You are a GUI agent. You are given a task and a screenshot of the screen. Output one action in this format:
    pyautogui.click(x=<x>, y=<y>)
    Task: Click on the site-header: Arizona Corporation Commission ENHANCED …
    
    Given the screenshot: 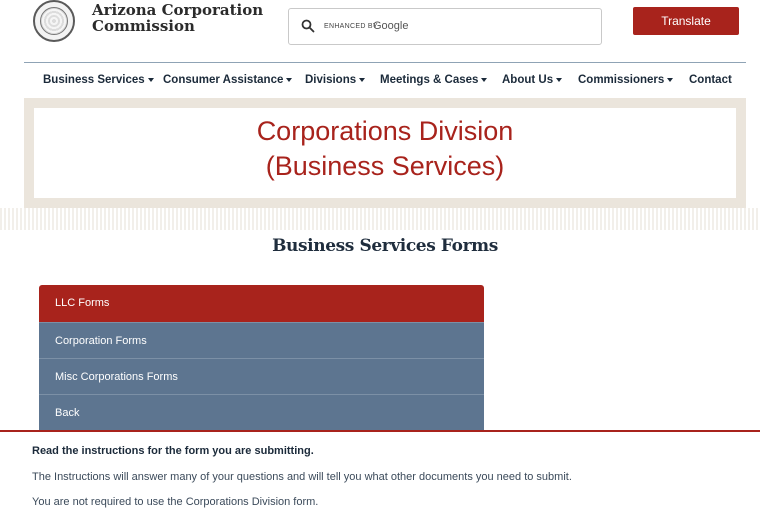 What is the action you would take?
    pyautogui.click(x=380, y=30)
    